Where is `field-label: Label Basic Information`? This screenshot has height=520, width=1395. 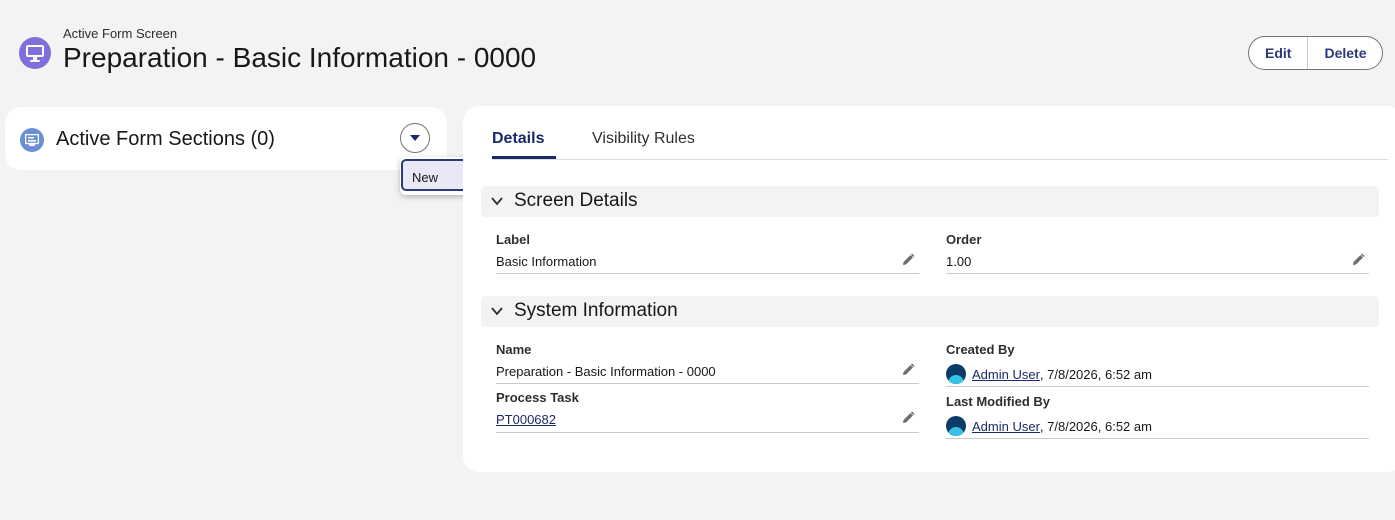
field-label: Label Basic Information is located at coordinates (707, 253).